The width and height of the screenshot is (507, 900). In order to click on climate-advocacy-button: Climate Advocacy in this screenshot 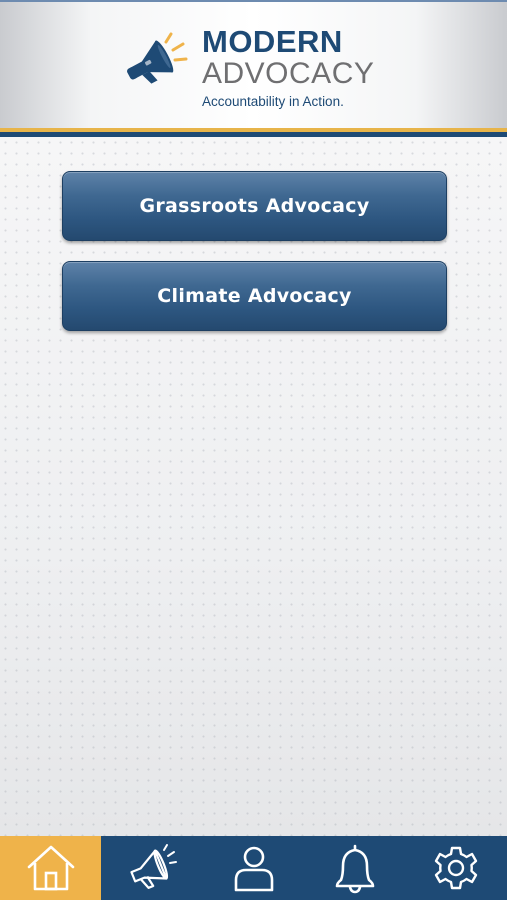, I will do `click(254, 296)`.